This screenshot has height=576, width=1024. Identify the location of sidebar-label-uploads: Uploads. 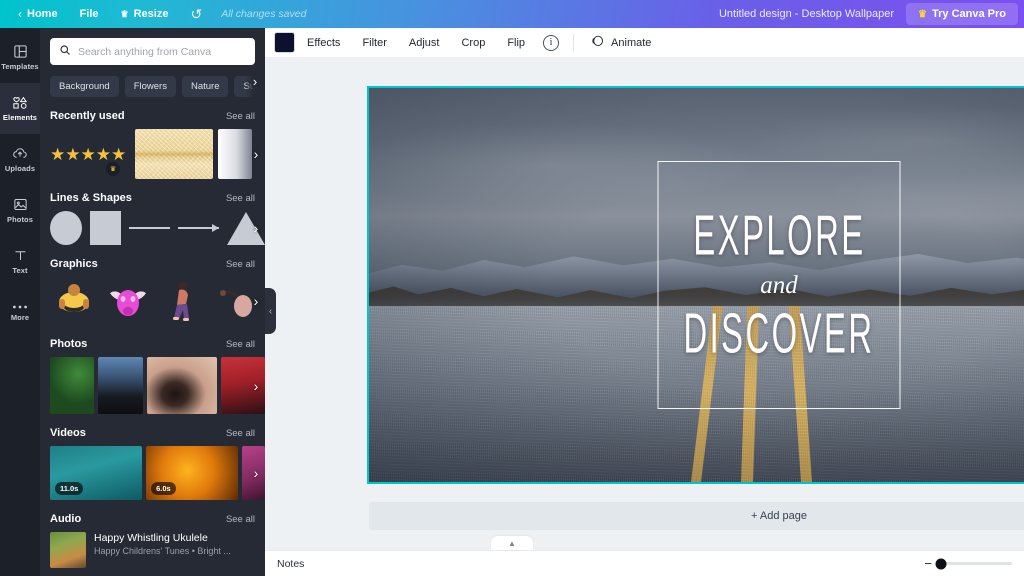
(20, 168).